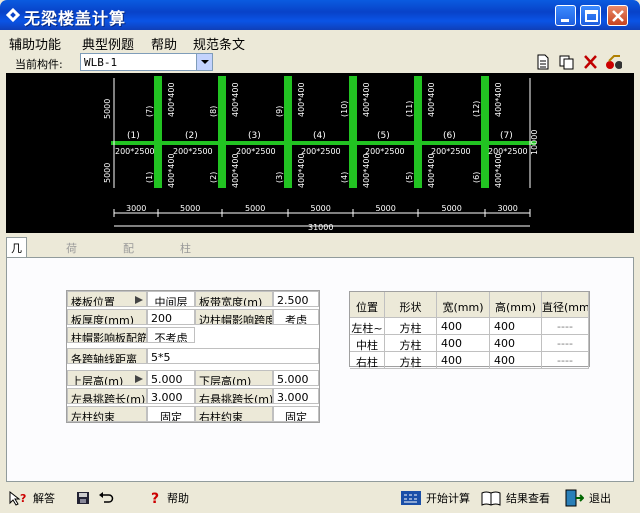 Image resolution: width=640 pixels, height=513 pixels. Describe the element at coordinates (146, 62) in the screenshot. I see `component-select: WLB-1` at that location.